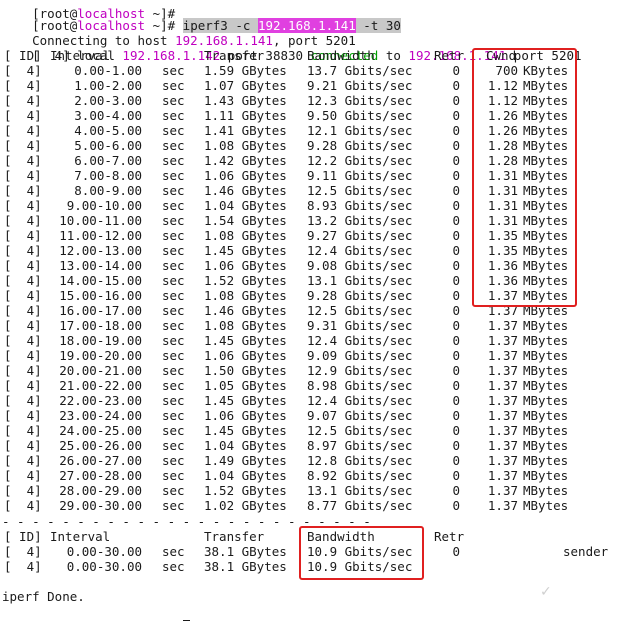 The image size is (636, 621). Describe the element at coordinates (100, 370) in the screenshot. I see `row-interval: 20.00-21.00` at that location.